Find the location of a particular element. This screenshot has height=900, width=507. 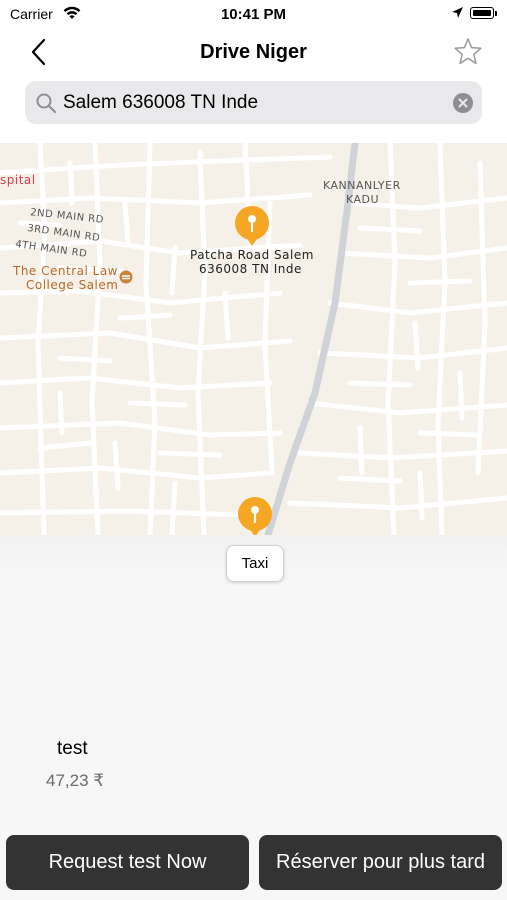

map-label-college-line2: College Salem is located at coordinates (72, 285).